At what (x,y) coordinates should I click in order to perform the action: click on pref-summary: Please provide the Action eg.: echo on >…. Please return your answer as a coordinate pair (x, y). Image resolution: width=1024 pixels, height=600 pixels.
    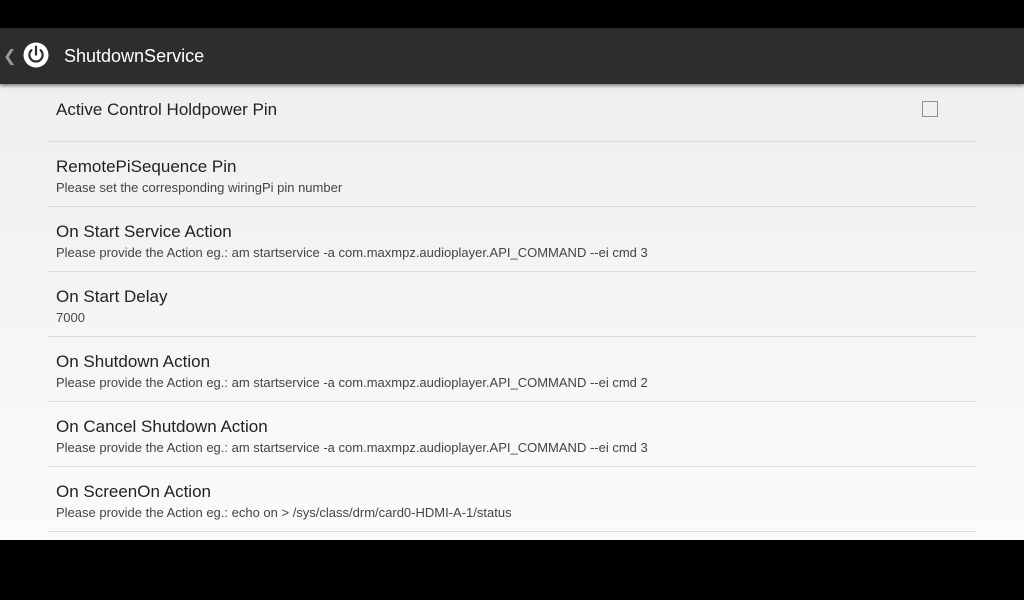
    Looking at the image, I should click on (284, 512).